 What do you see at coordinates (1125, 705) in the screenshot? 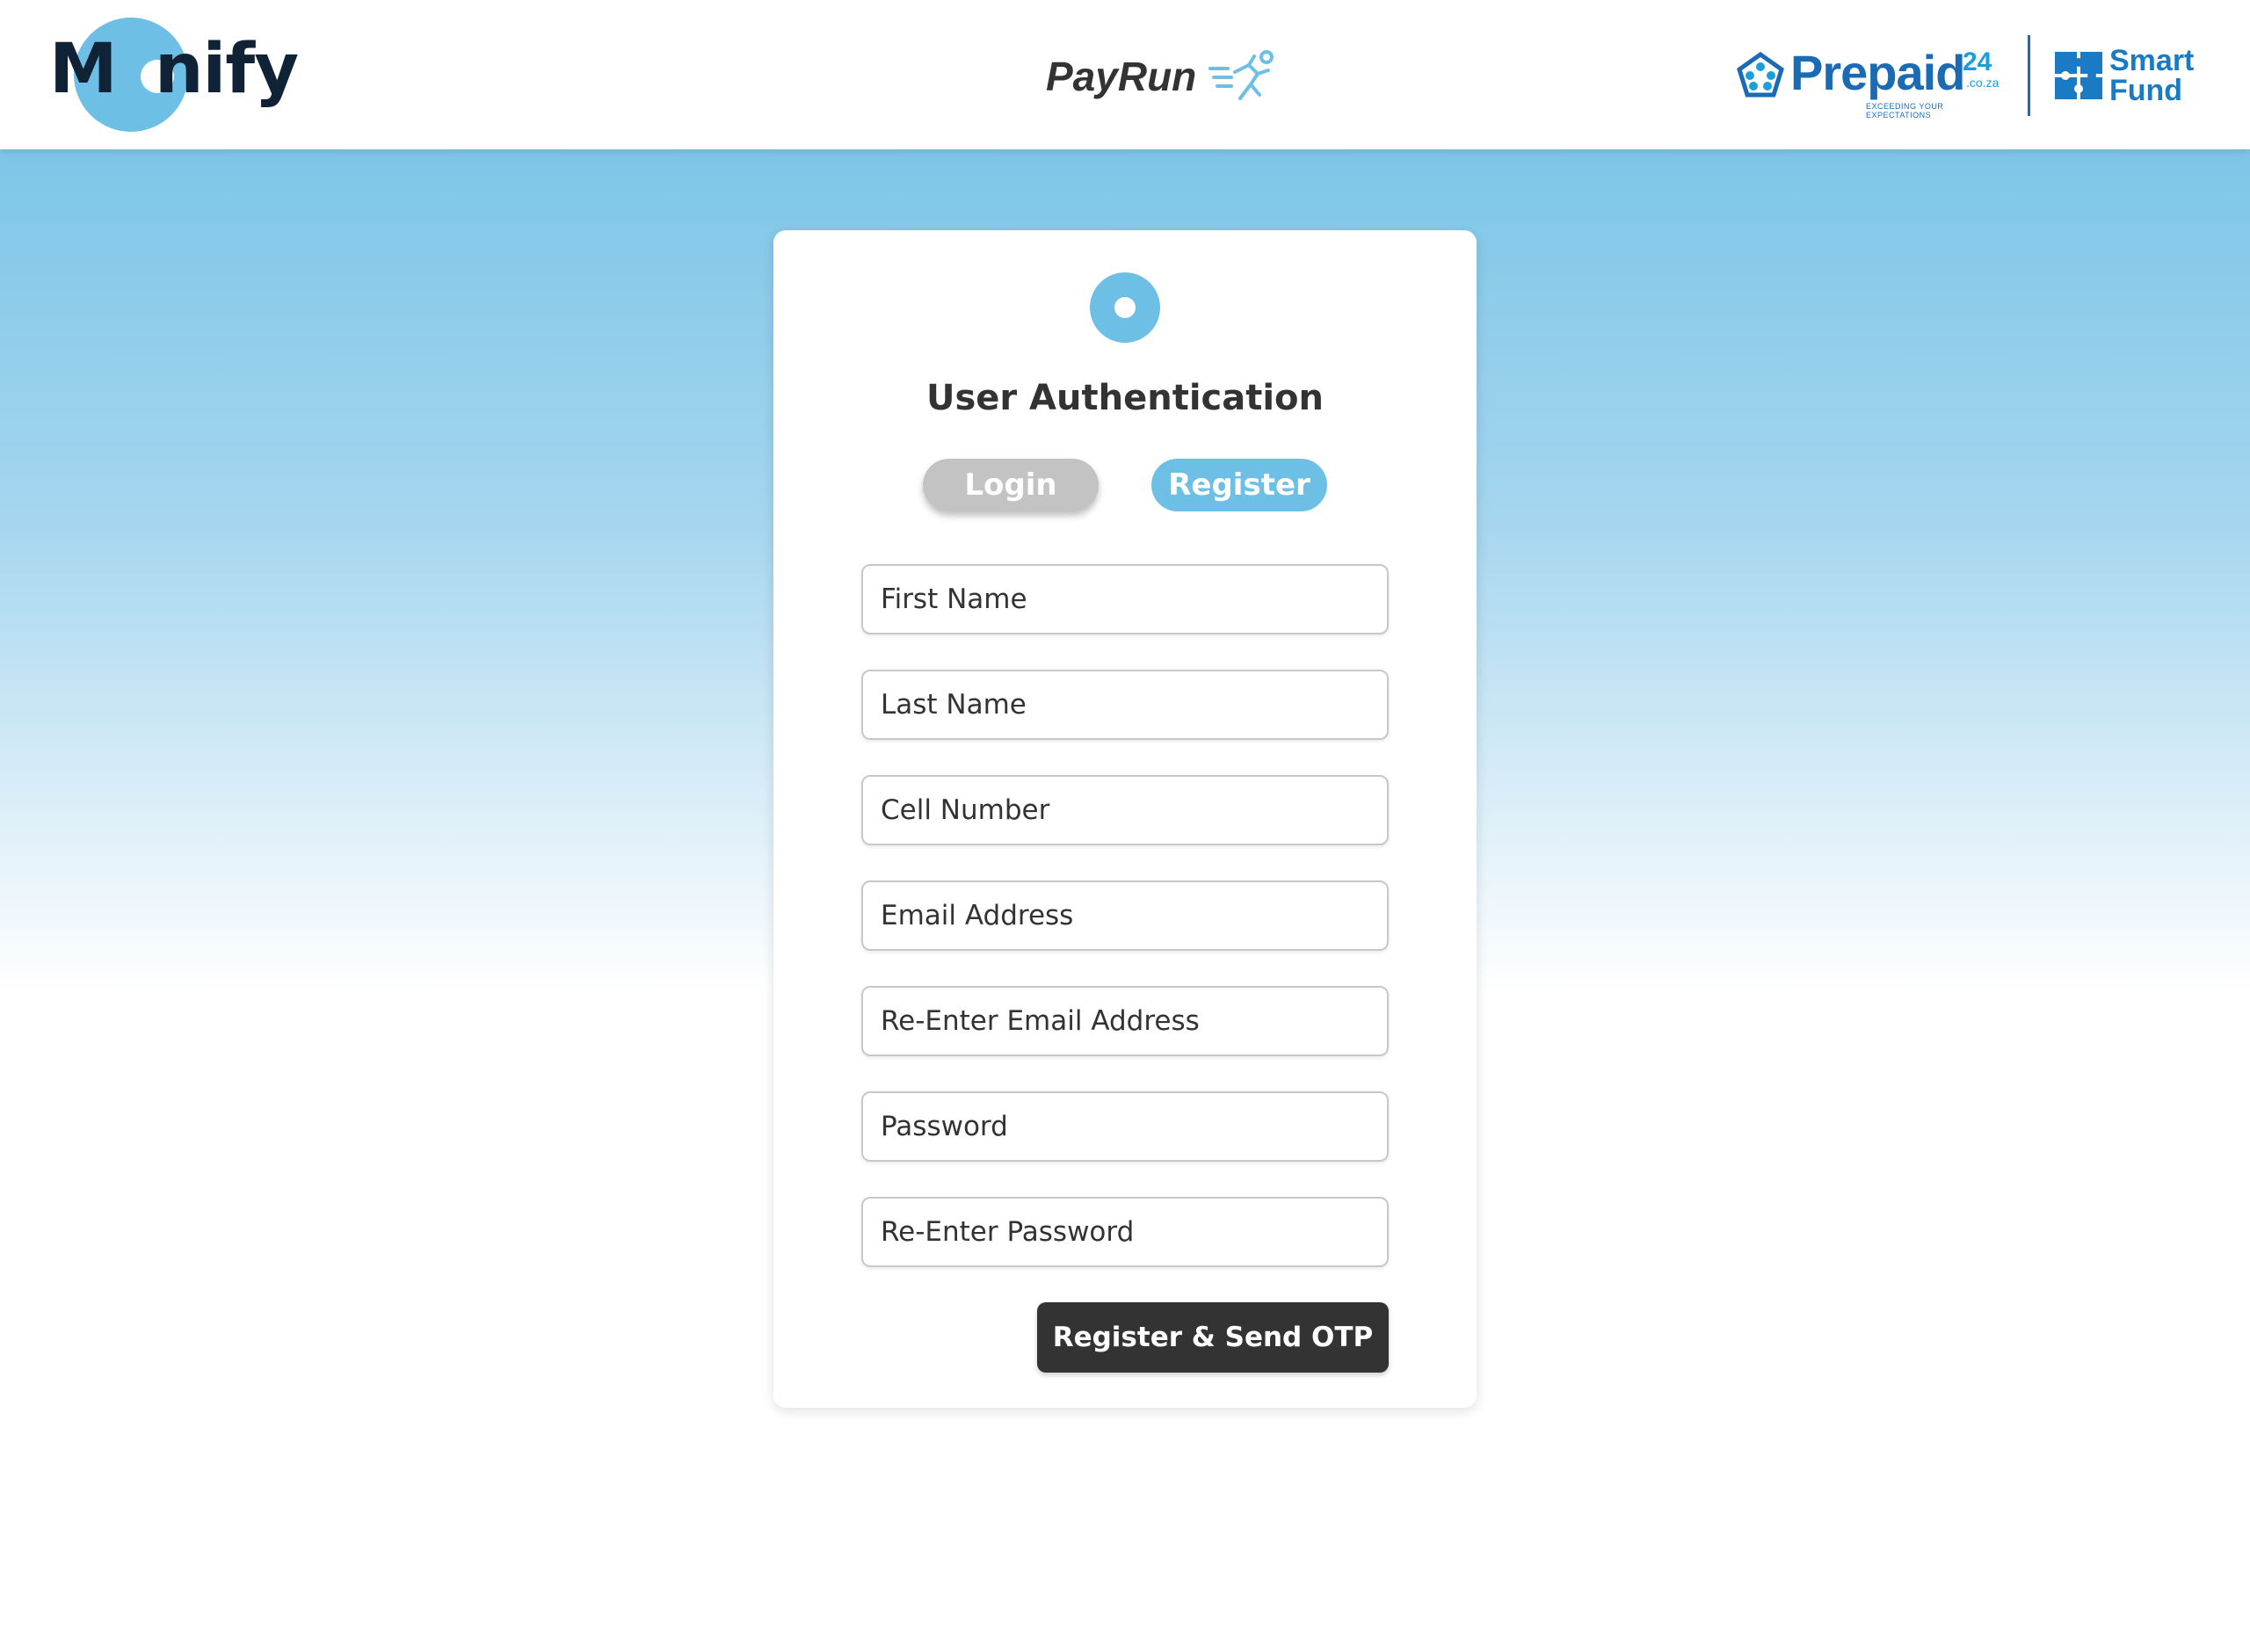
I see `last-name-input` at bounding box center [1125, 705].